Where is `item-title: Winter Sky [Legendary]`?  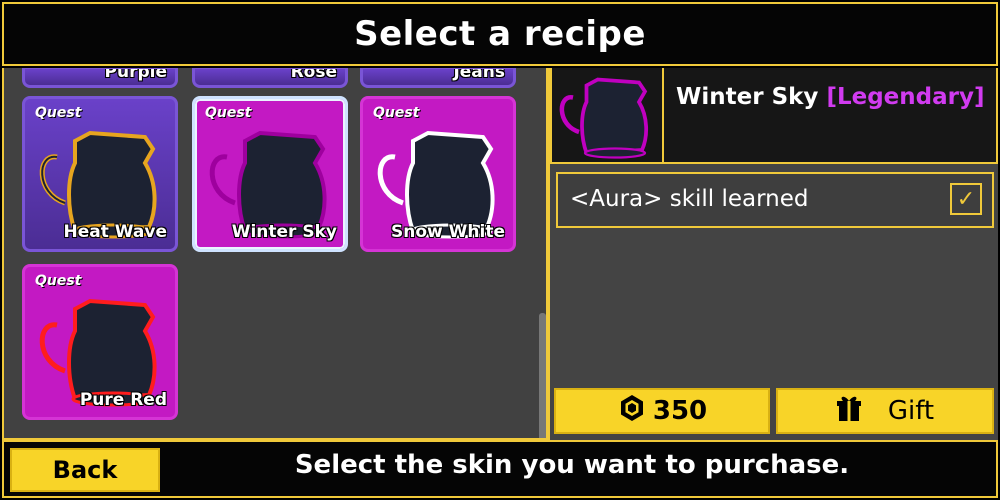 item-title: Winter Sky [Legendary] is located at coordinates (830, 97).